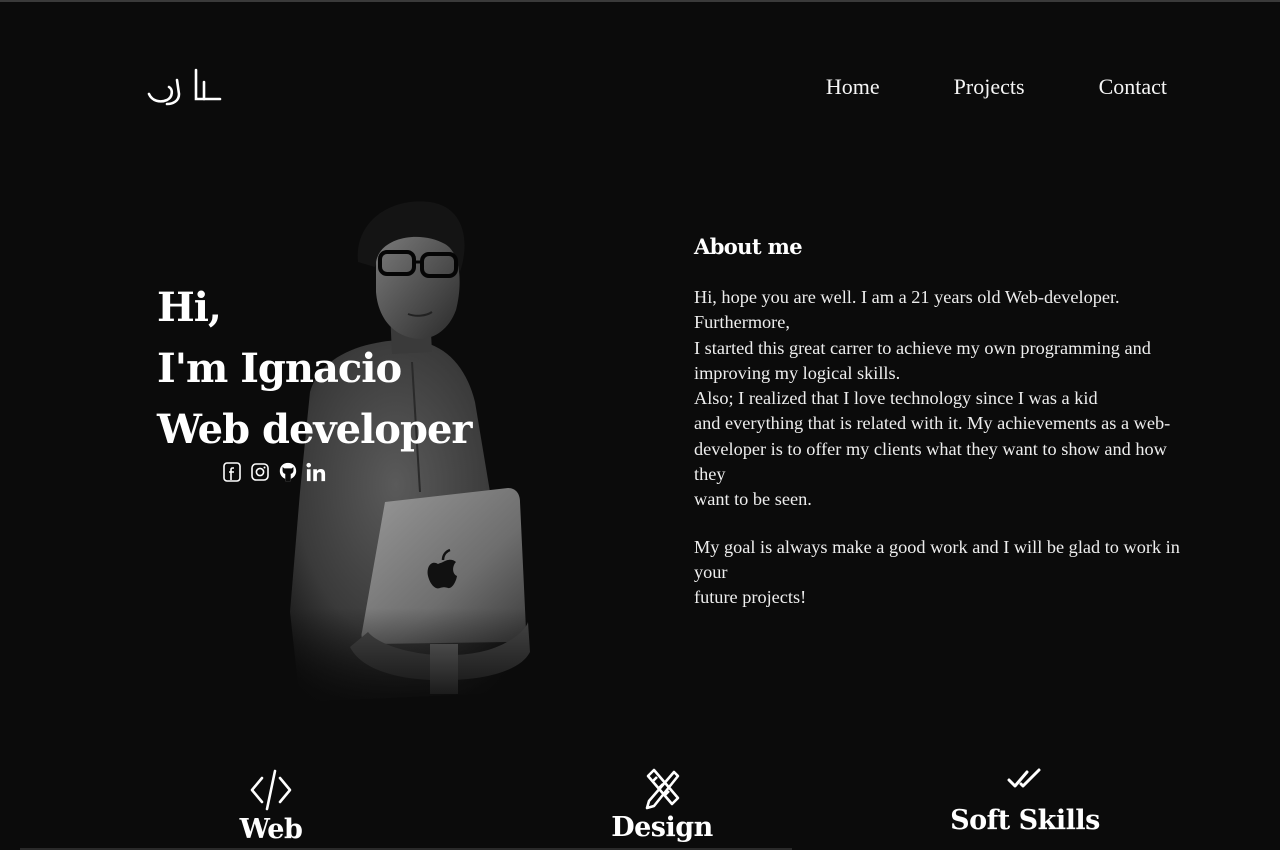 The width and height of the screenshot is (1280, 850). I want to click on hero-greeting: Hi,, so click(189, 307).